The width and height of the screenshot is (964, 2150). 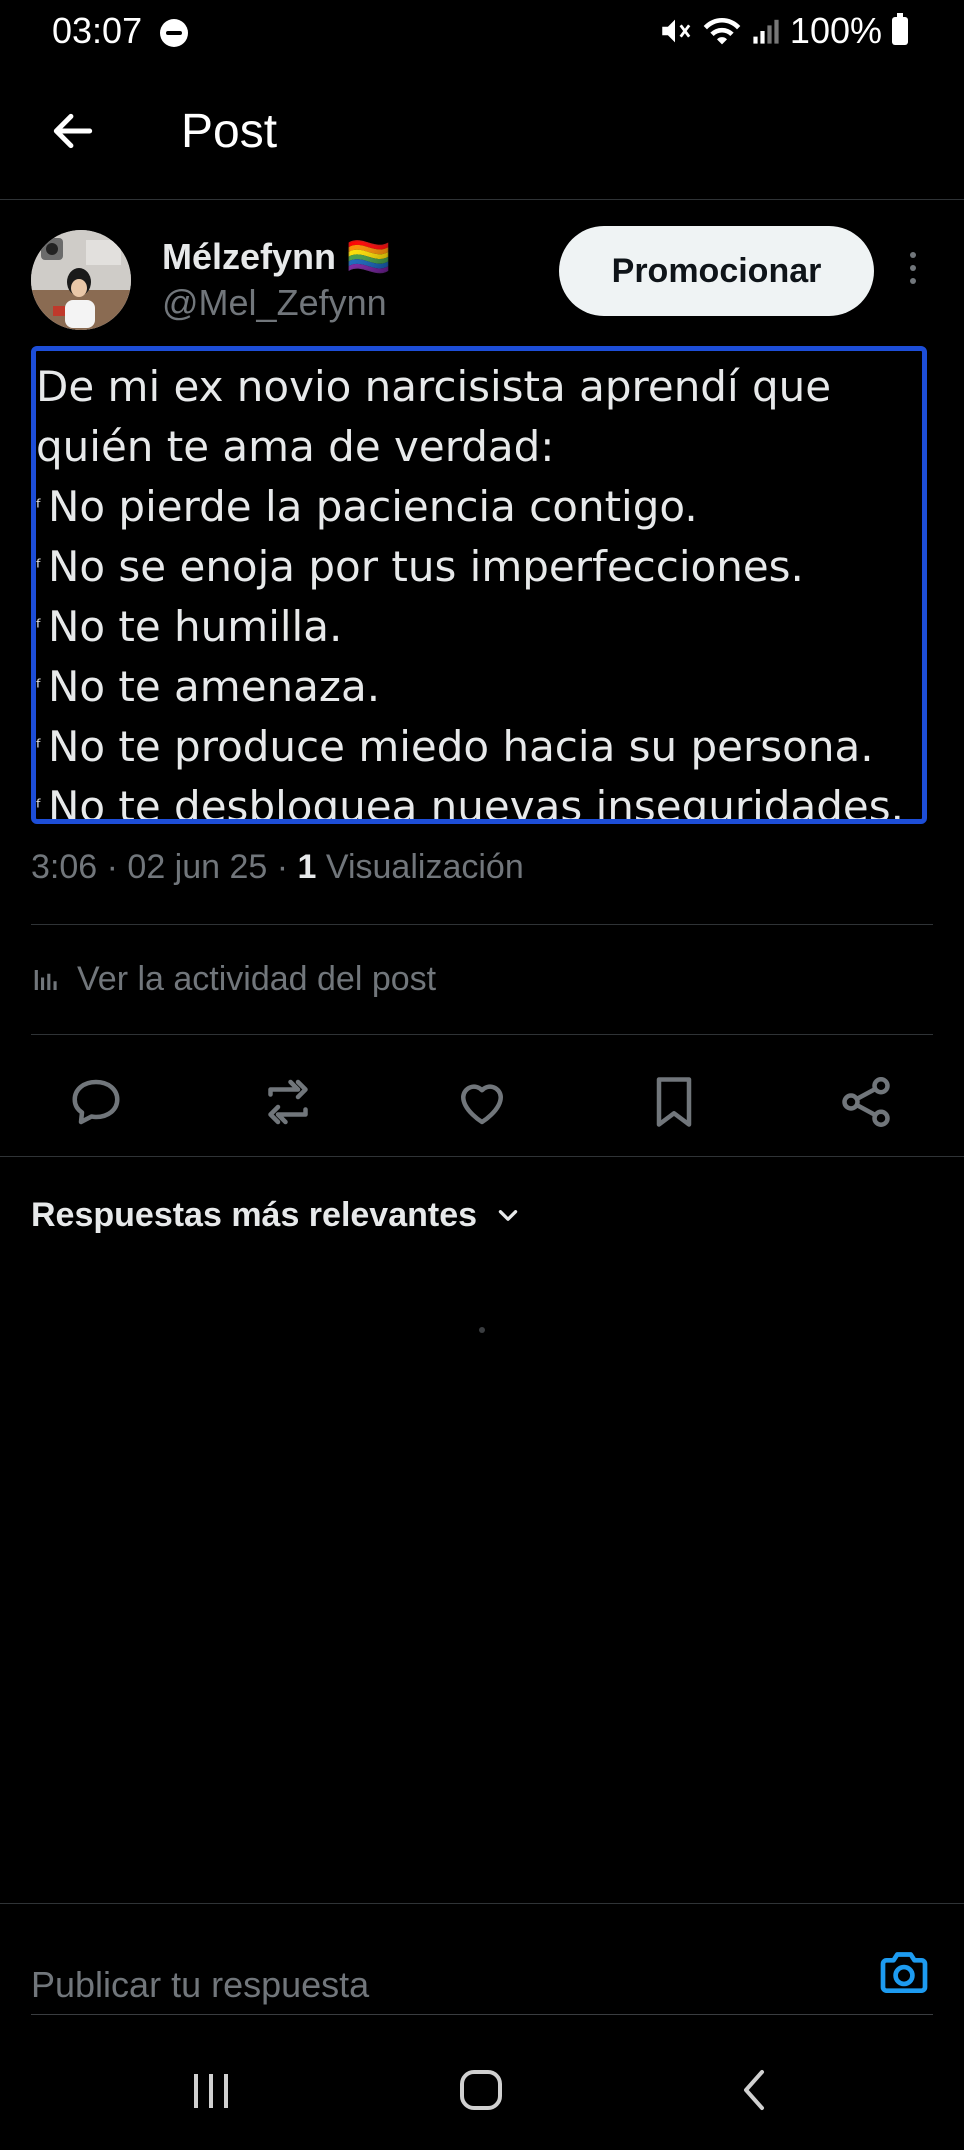 I want to click on composer-bottom-divider, so click(x=482, y=2014).